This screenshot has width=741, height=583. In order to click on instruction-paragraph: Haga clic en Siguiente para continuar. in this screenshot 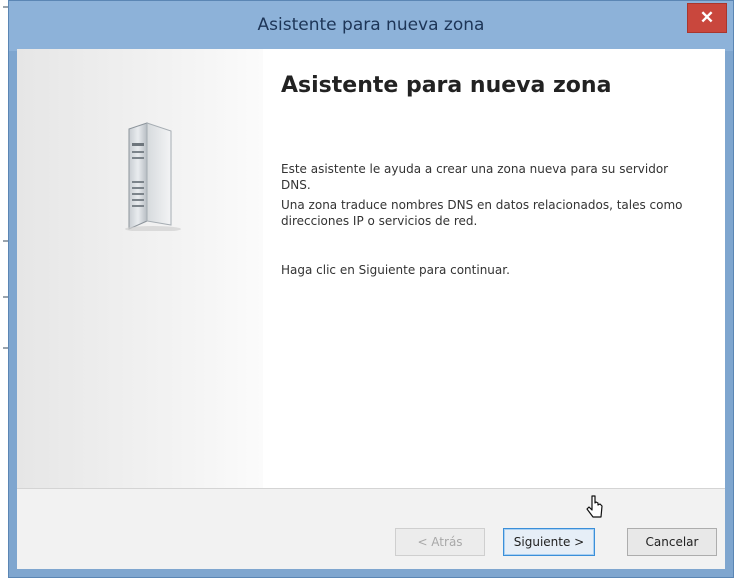, I will do `click(395, 270)`.